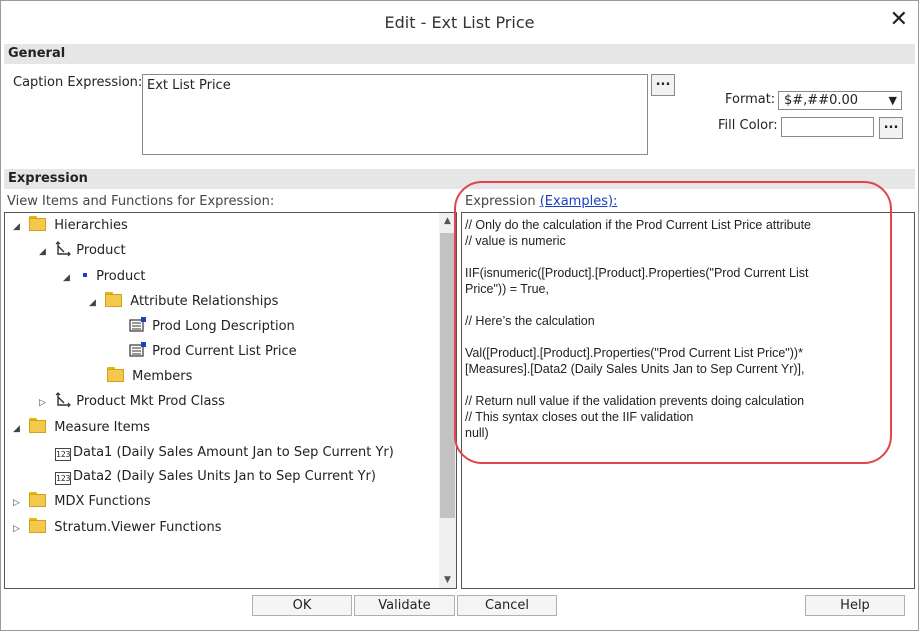 The height and width of the screenshot is (631, 919). Describe the element at coordinates (138, 527) in the screenshot. I see `tree-item-label: Stratum.Viewer Functions` at that location.